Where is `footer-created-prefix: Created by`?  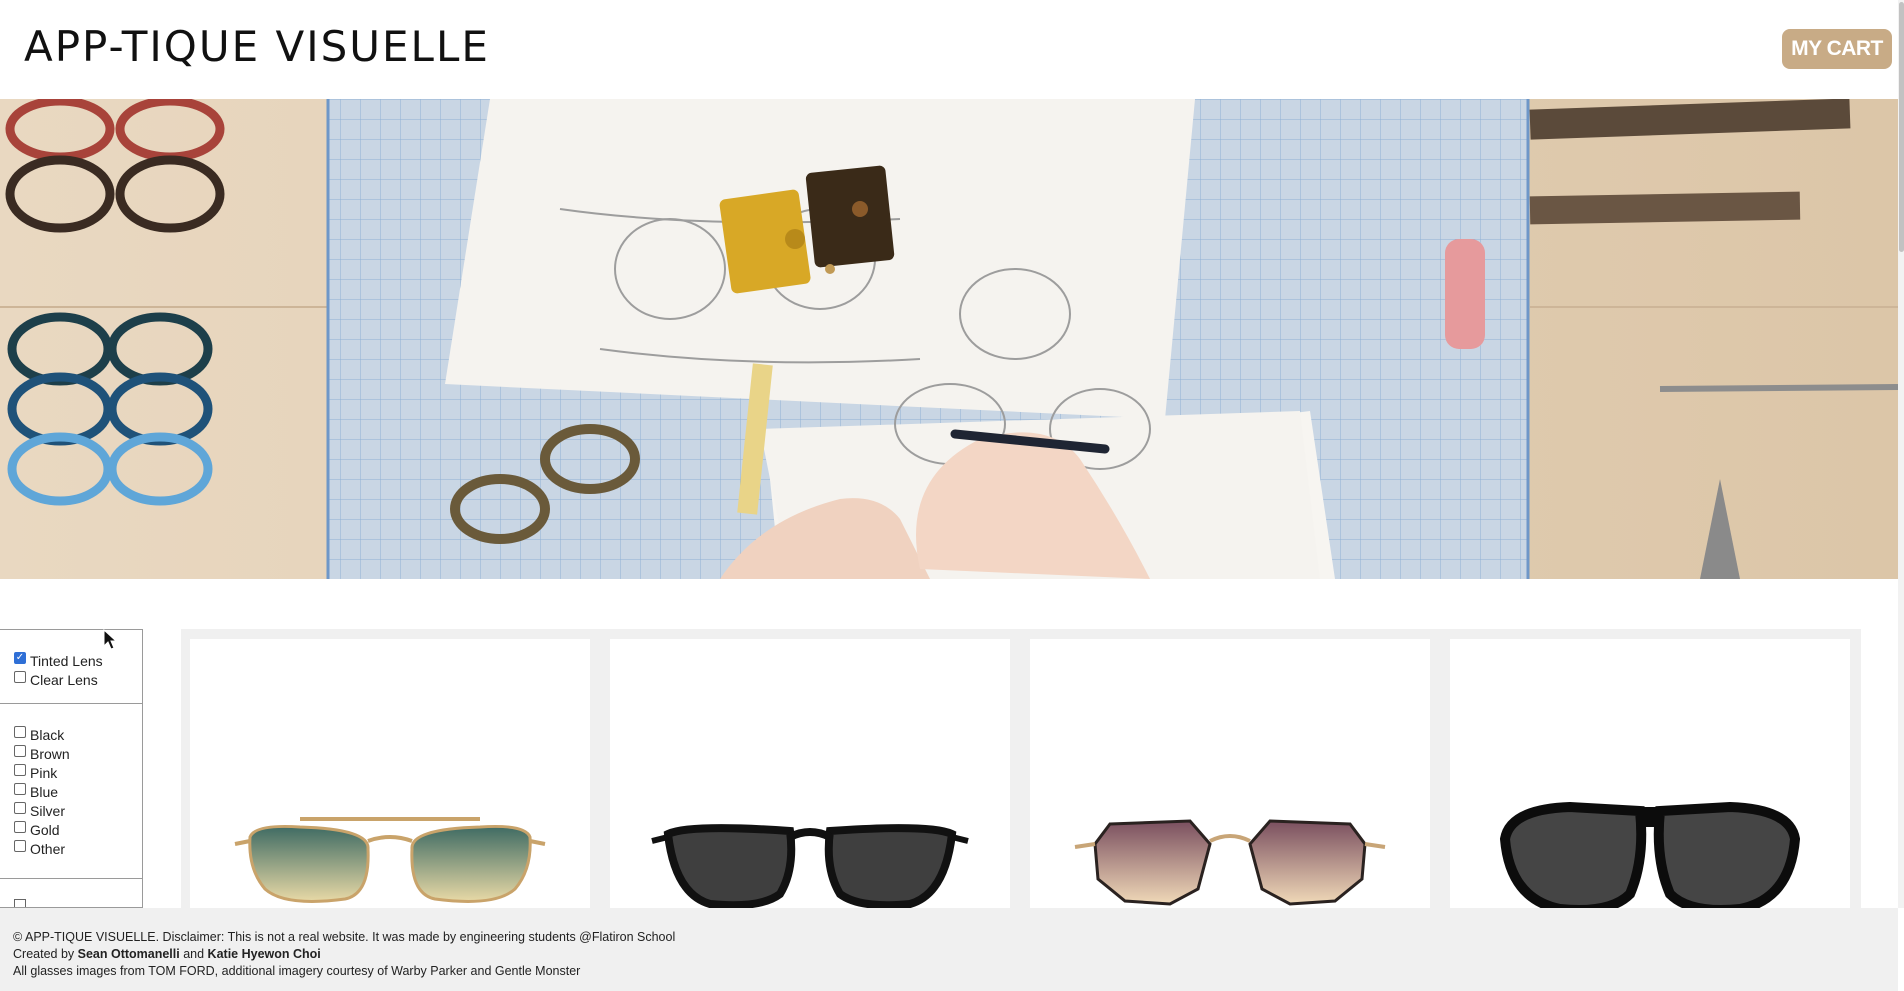
footer-created-prefix: Created by is located at coordinates (45, 954).